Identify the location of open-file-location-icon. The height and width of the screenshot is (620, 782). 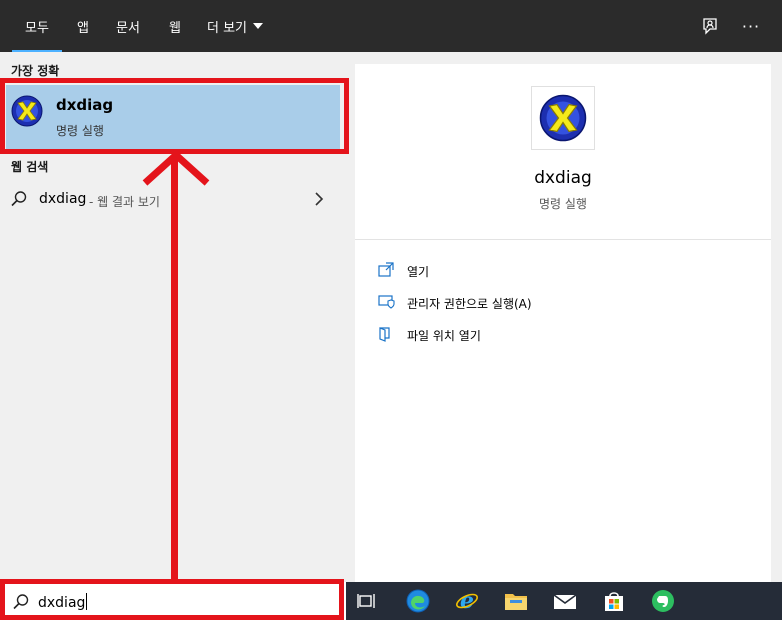
(386, 336).